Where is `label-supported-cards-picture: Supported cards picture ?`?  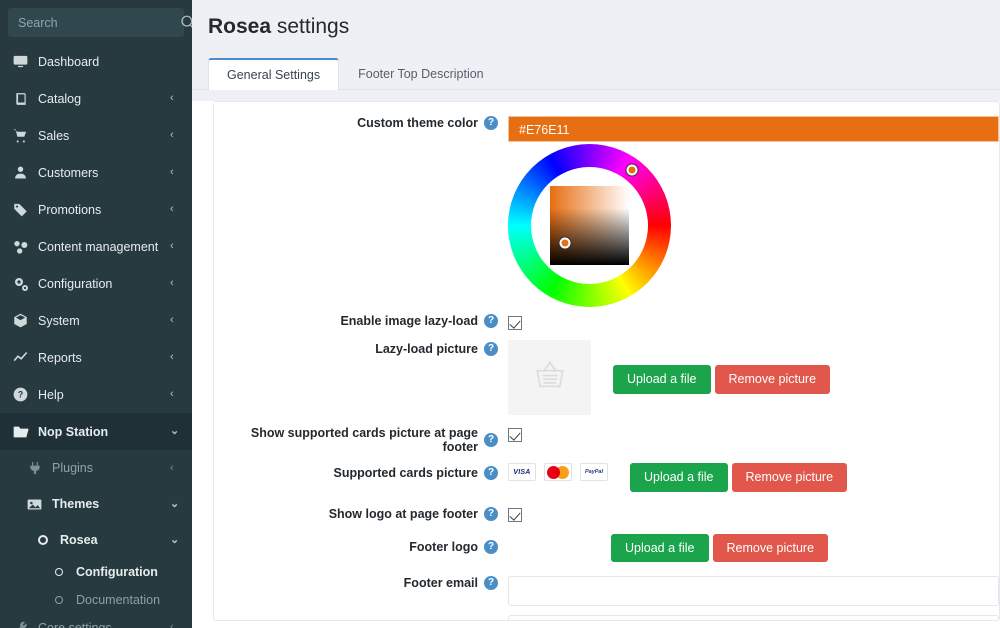
label-supported-cards-picture: Supported cards picture ? is located at coordinates (361, 471).